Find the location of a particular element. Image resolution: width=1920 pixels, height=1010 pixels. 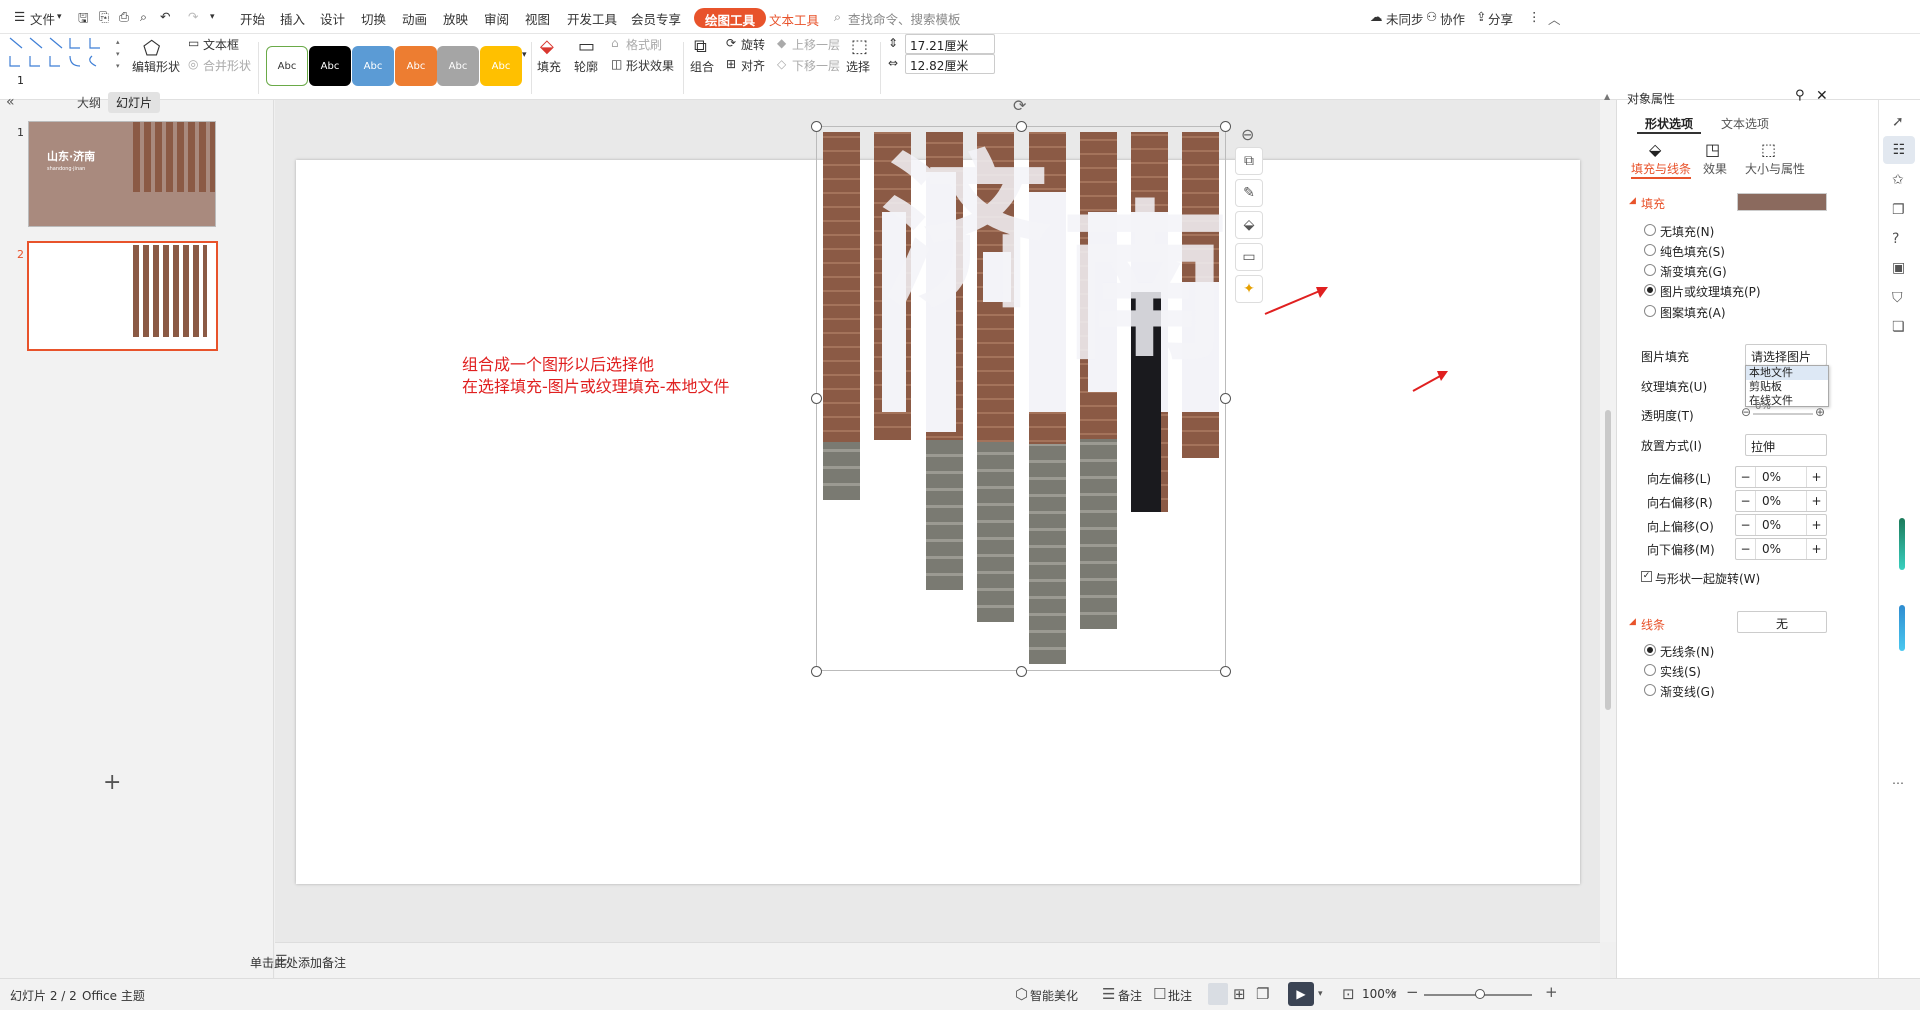

print-icon: ⎙ is located at coordinates (124, 17).